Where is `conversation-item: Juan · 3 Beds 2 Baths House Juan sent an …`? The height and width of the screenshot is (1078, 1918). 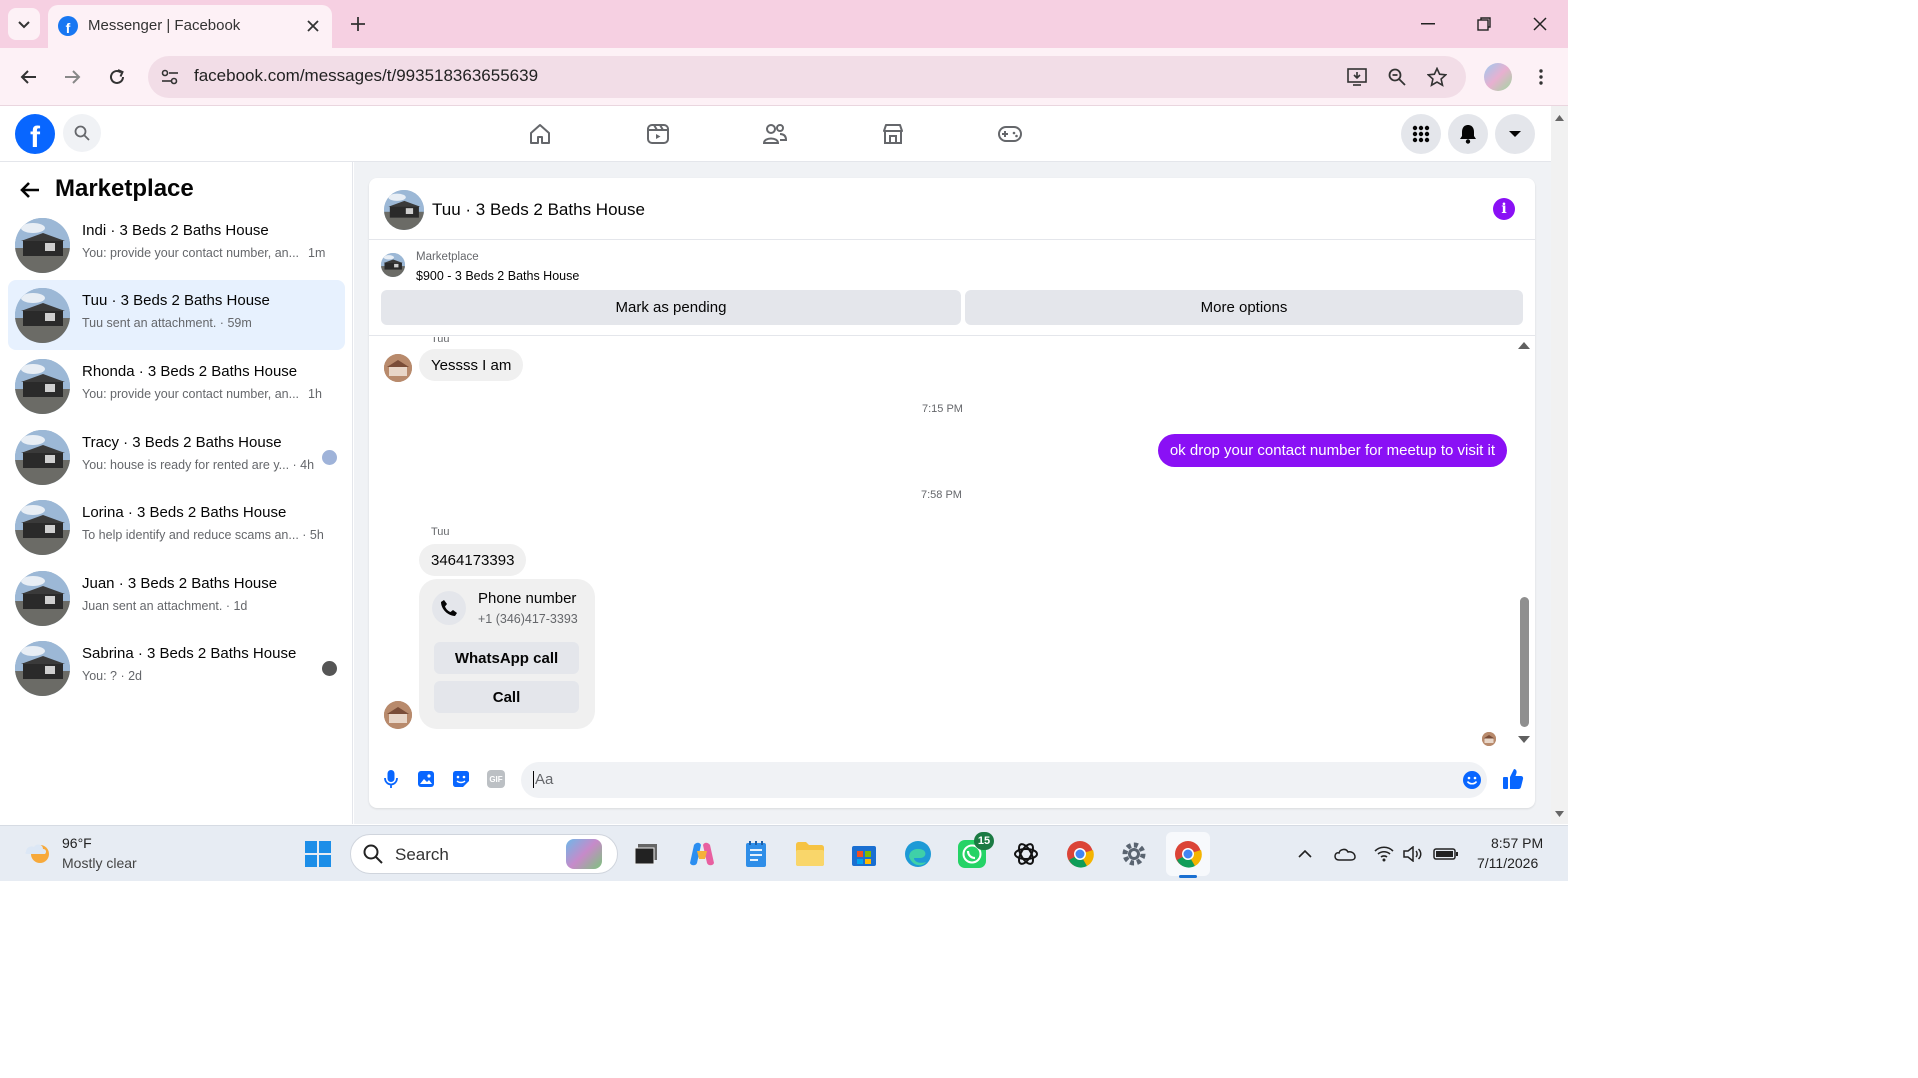 conversation-item: Juan · 3 Beds 2 Baths House Juan sent an … is located at coordinates (176, 598).